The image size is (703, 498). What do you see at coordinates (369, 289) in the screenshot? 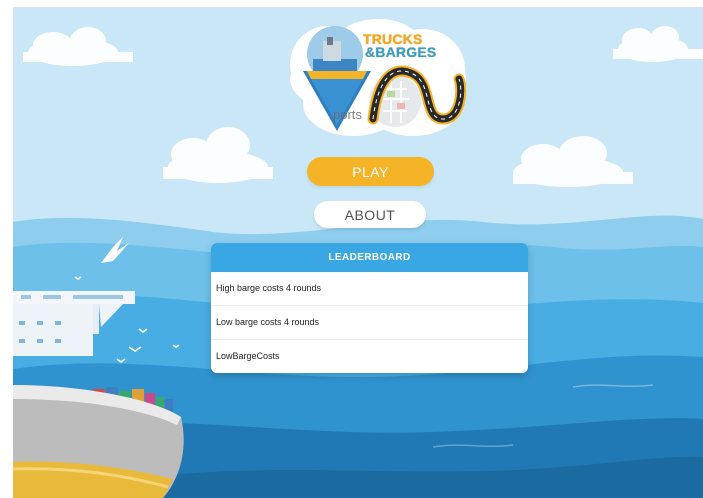
I see `leaderboard-entry: High barge costs 4 rounds` at bounding box center [369, 289].